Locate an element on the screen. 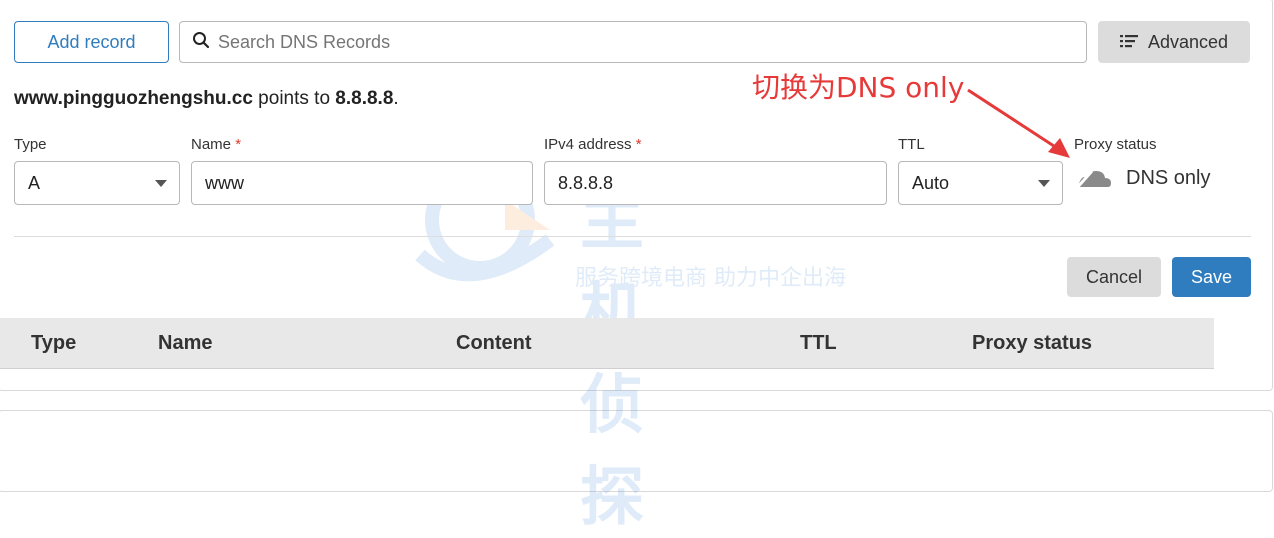 The height and width of the screenshot is (538, 1274). proxy-status-toggle: DNS only is located at coordinates (1142, 178).